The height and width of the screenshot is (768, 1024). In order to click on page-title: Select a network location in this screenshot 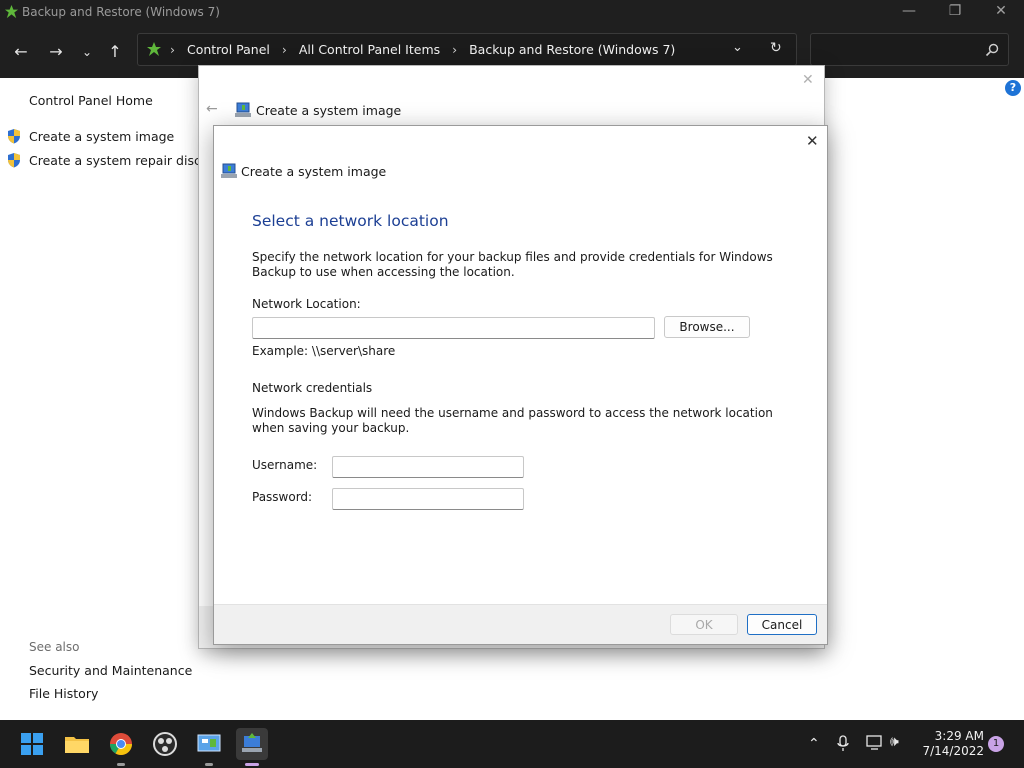, I will do `click(350, 221)`.